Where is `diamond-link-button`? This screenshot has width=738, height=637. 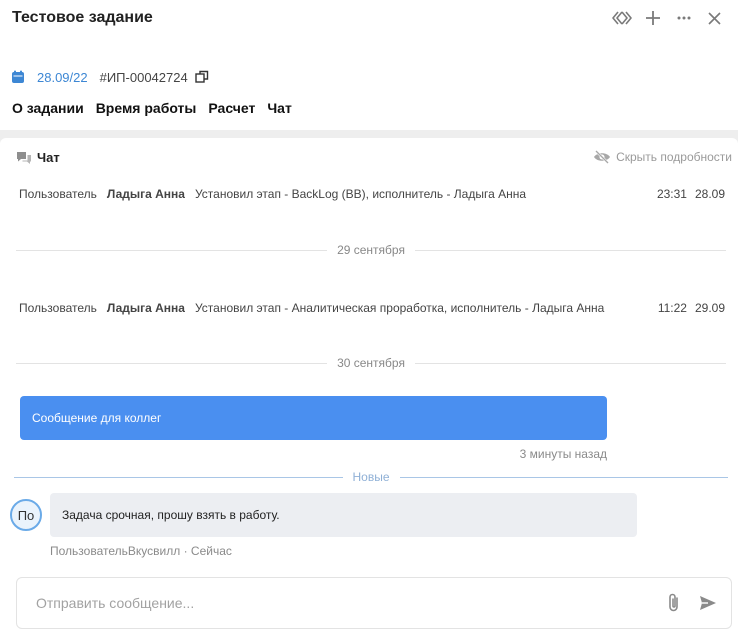 diamond-link-button is located at coordinates (621, 18).